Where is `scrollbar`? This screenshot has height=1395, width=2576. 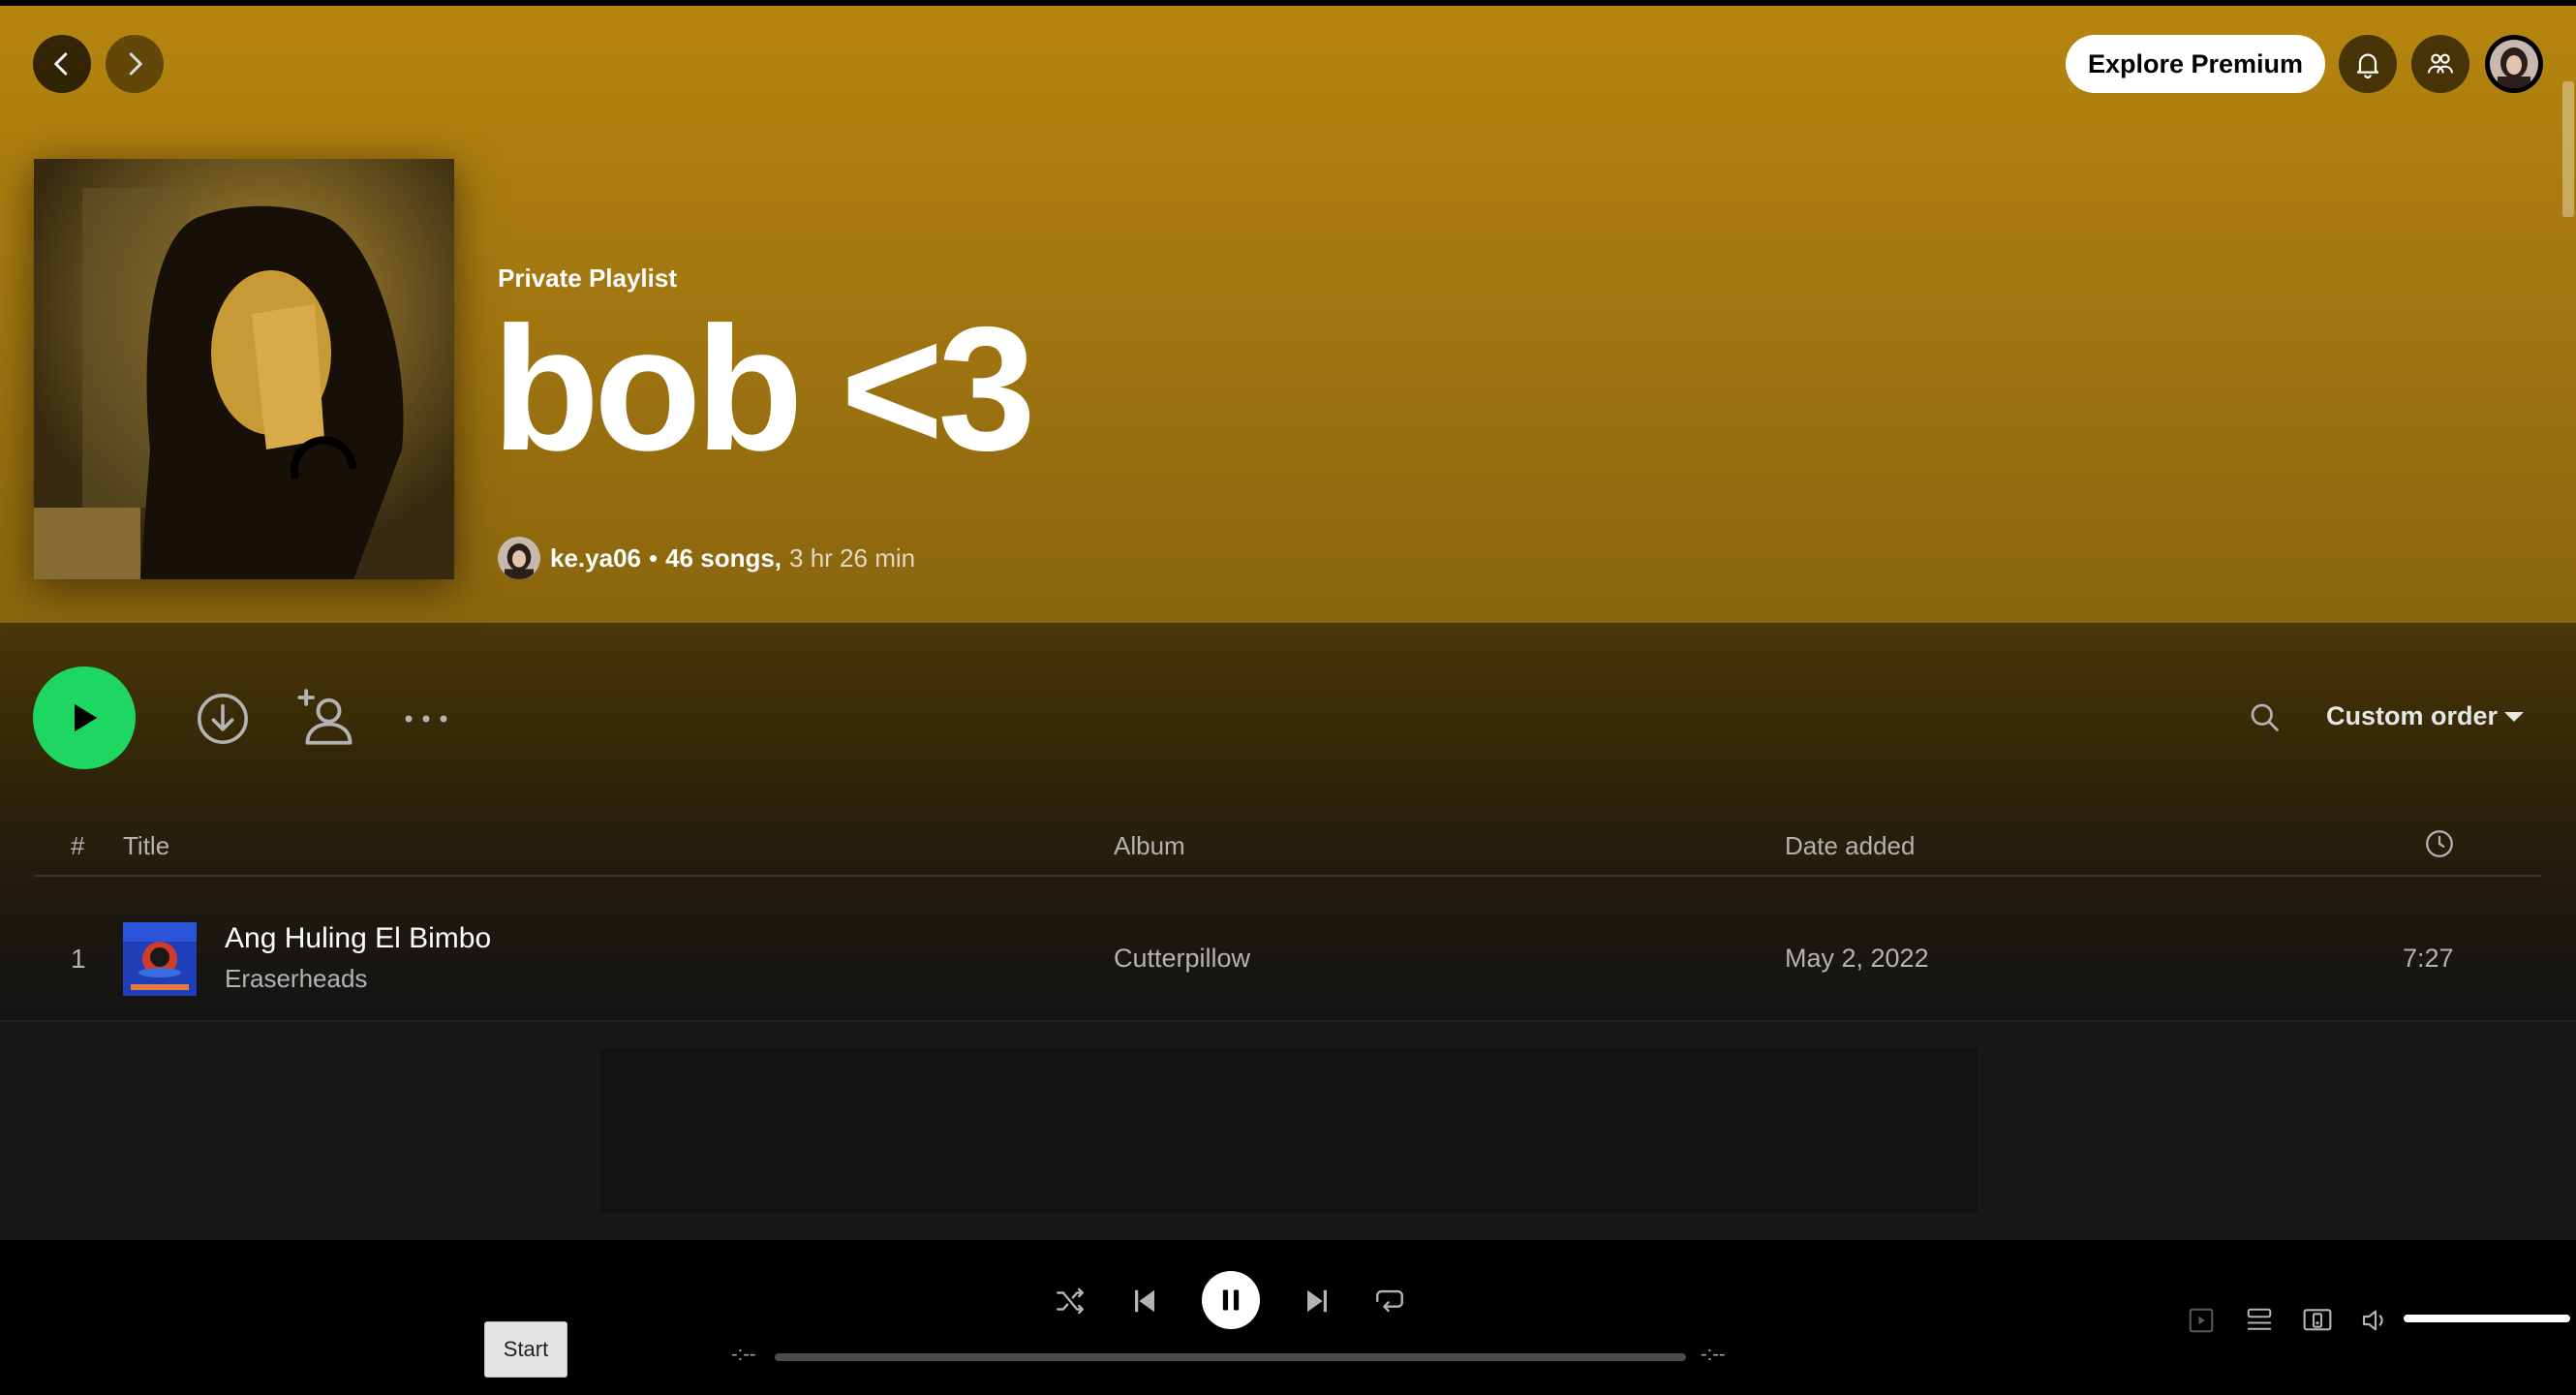
scrollbar is located at coordinates (2568, 149).